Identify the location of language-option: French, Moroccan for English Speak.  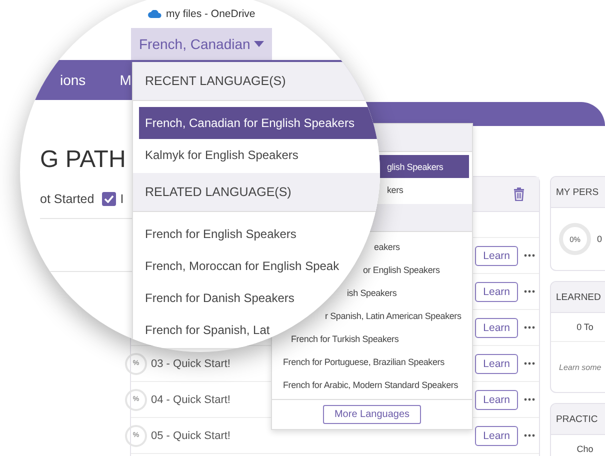
(241, 266).